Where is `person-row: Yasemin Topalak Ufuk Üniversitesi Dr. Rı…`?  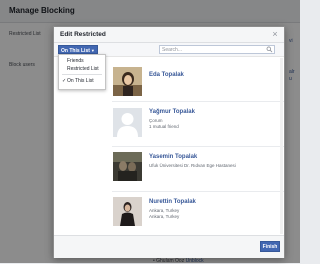 person-row: Yasemin Topalak Ufuk Üniversitesi Dr. Rı… is located at coordinates (169, 169).